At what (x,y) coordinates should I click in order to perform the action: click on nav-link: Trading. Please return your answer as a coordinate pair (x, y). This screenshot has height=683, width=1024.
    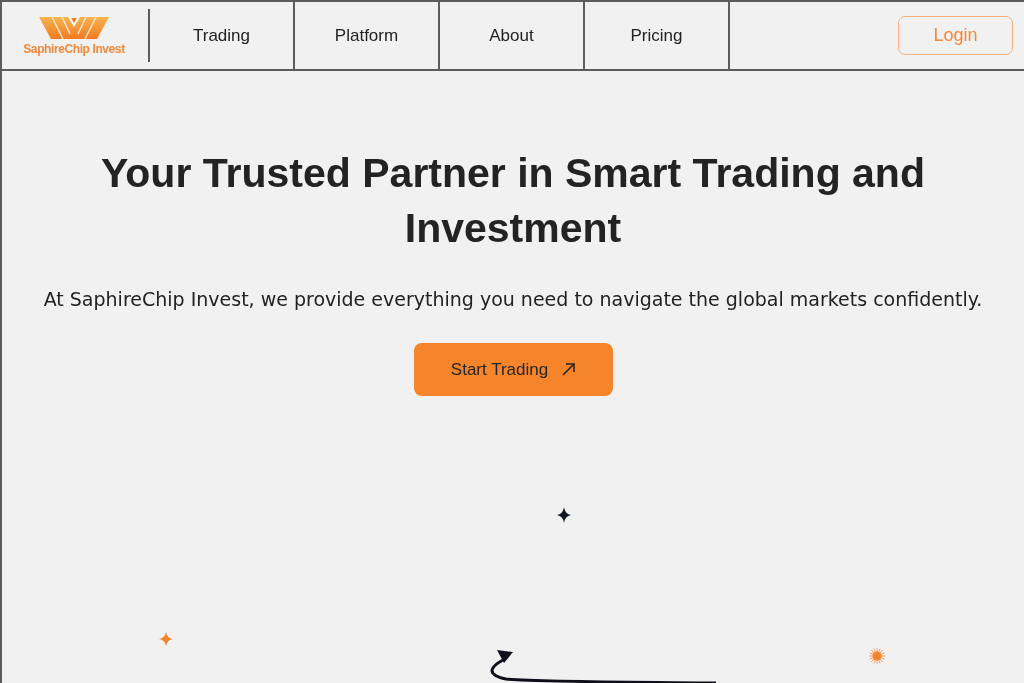
    Looking at the image, I should click on (222, 35).